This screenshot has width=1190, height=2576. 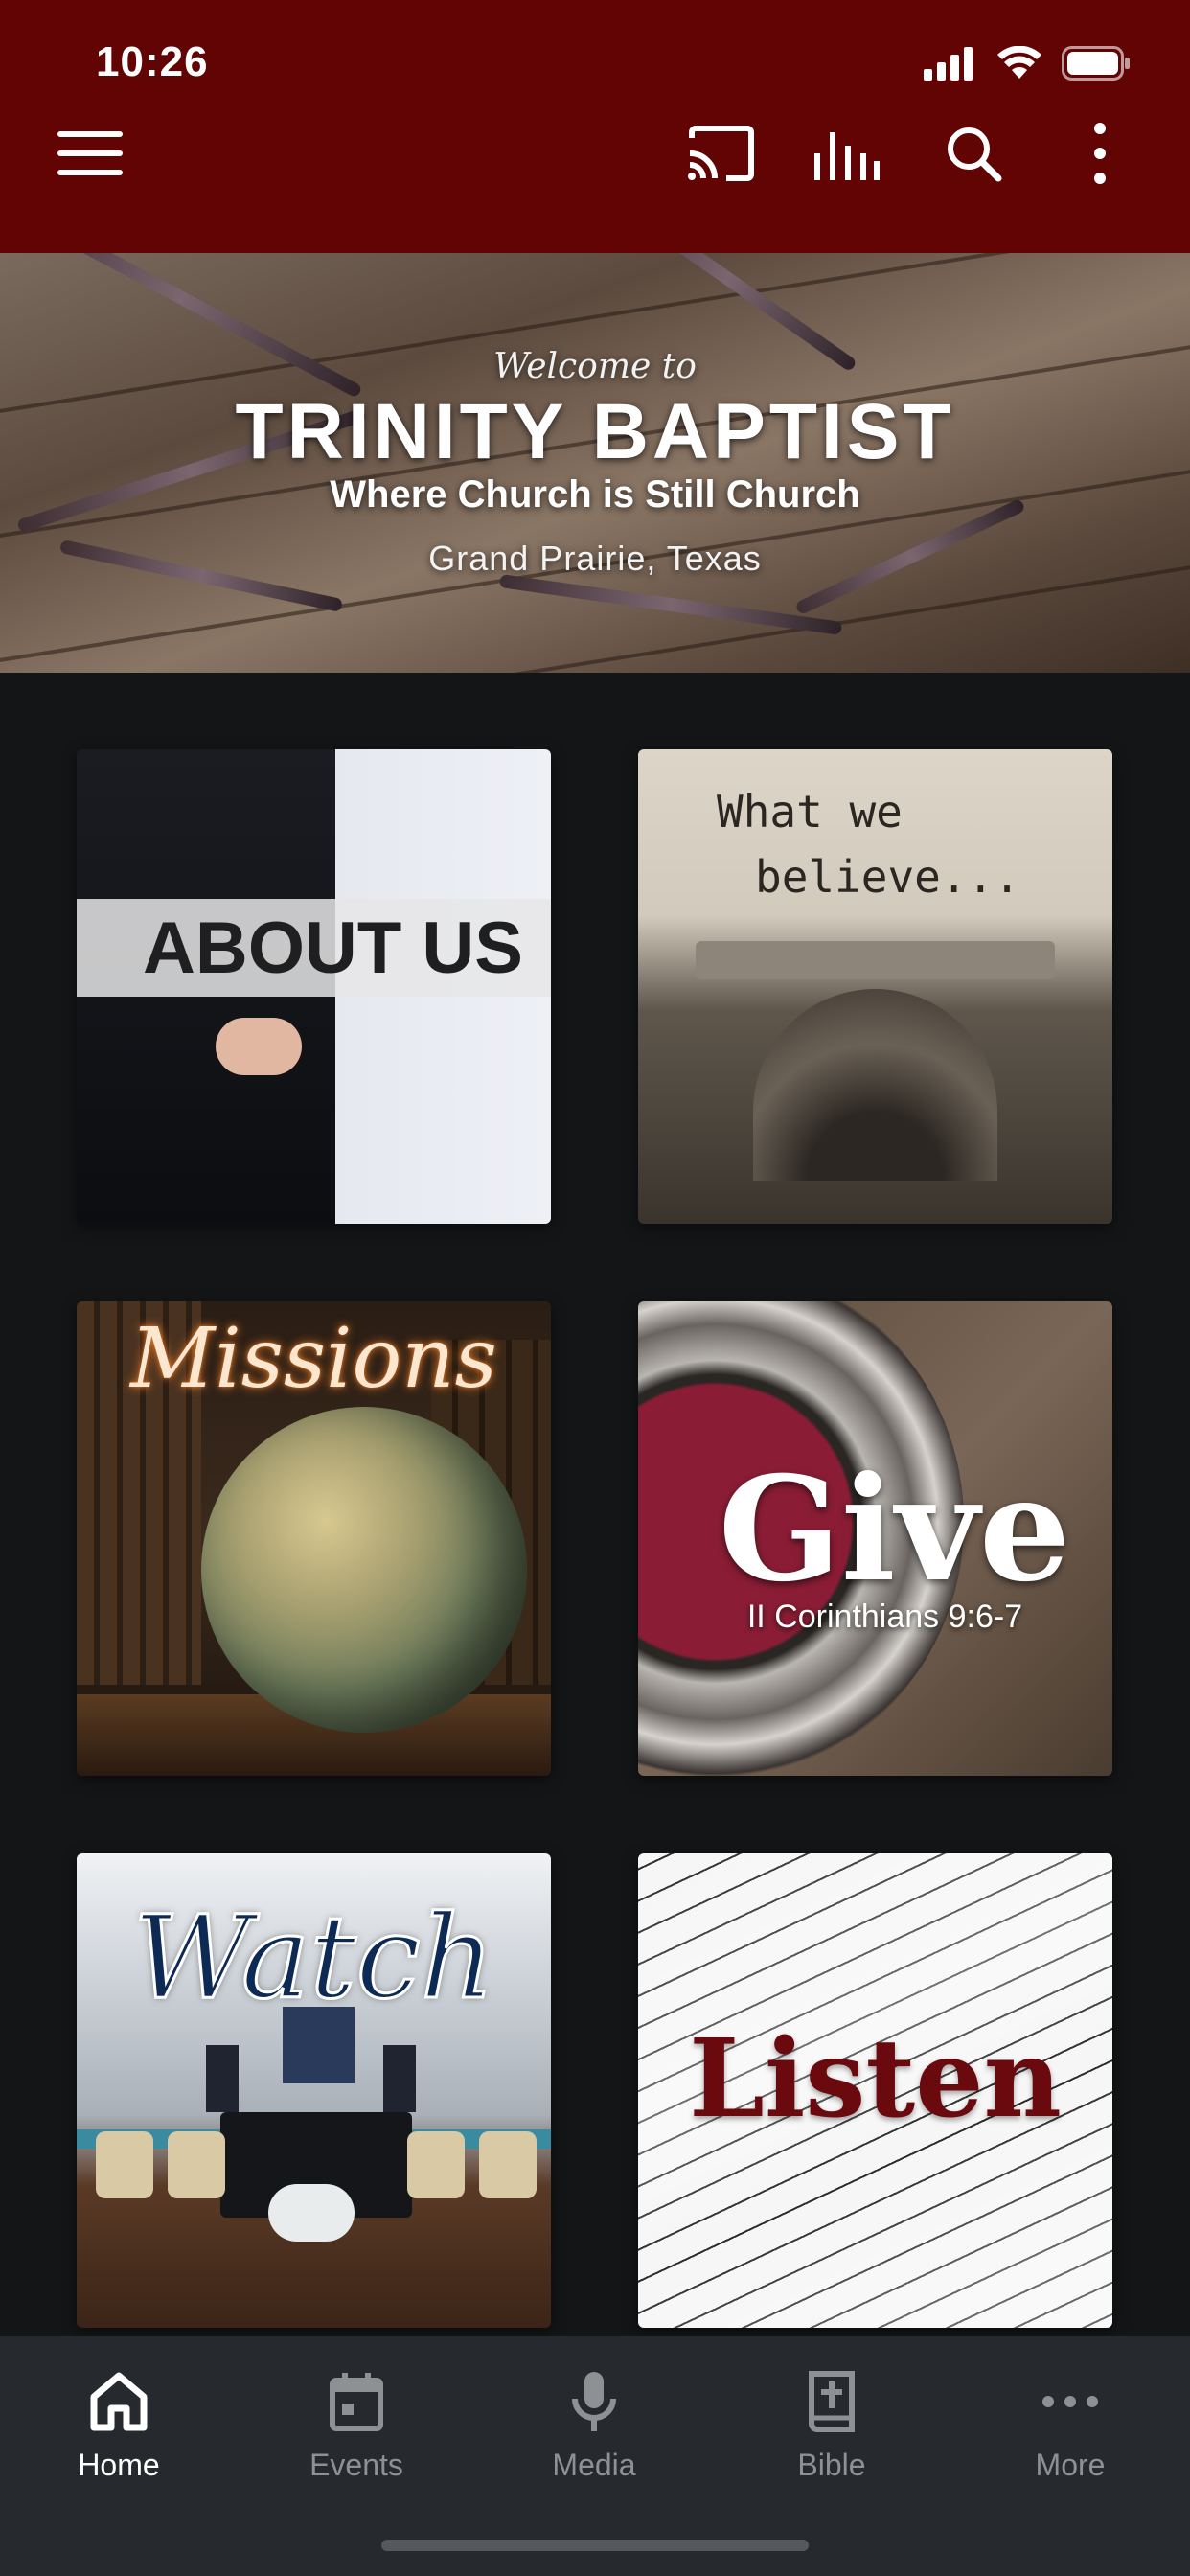 I want to click on wifi-icon, so click(x=1019, y=63).